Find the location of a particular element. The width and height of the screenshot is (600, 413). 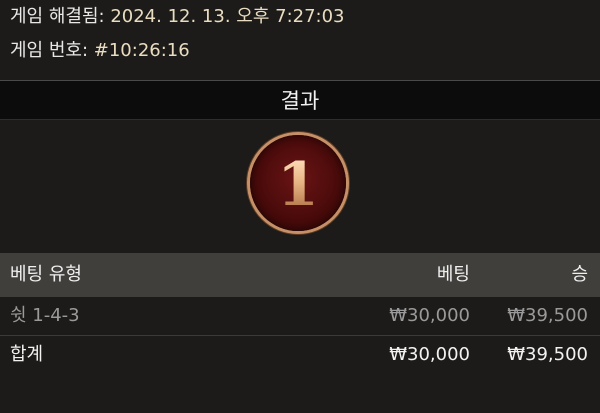

row-bet-type: 쉿 1-4-3 is located at coordinates (45, 315).